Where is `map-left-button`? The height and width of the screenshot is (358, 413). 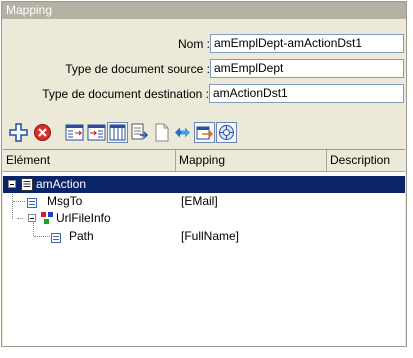 map-left-button is located at coordinates (74, 132).